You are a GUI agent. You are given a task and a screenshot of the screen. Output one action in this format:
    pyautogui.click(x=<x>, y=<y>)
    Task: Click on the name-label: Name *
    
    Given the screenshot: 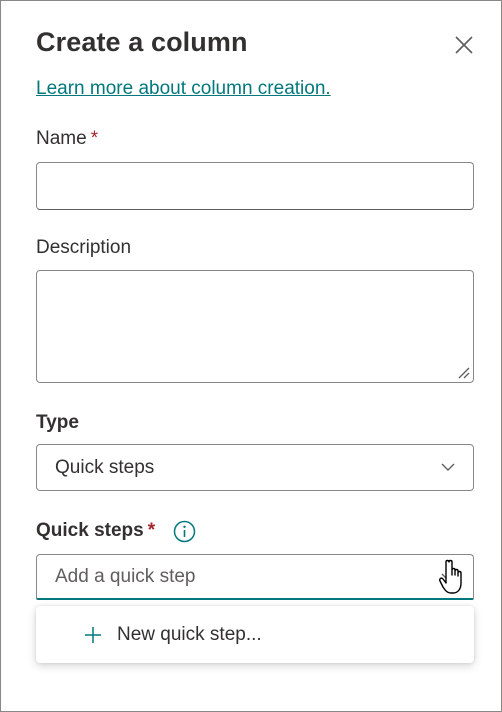 What is the action you would take?
    pyautogui.click(x=67, y=139)
    